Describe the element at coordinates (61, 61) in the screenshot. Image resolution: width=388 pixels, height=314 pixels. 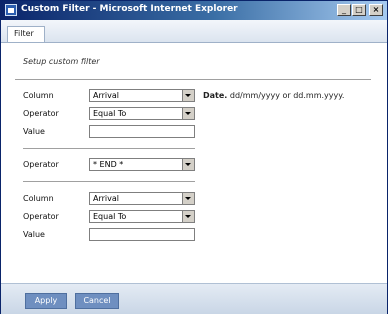
I see `section-heading: Setup custom filter` at that location.